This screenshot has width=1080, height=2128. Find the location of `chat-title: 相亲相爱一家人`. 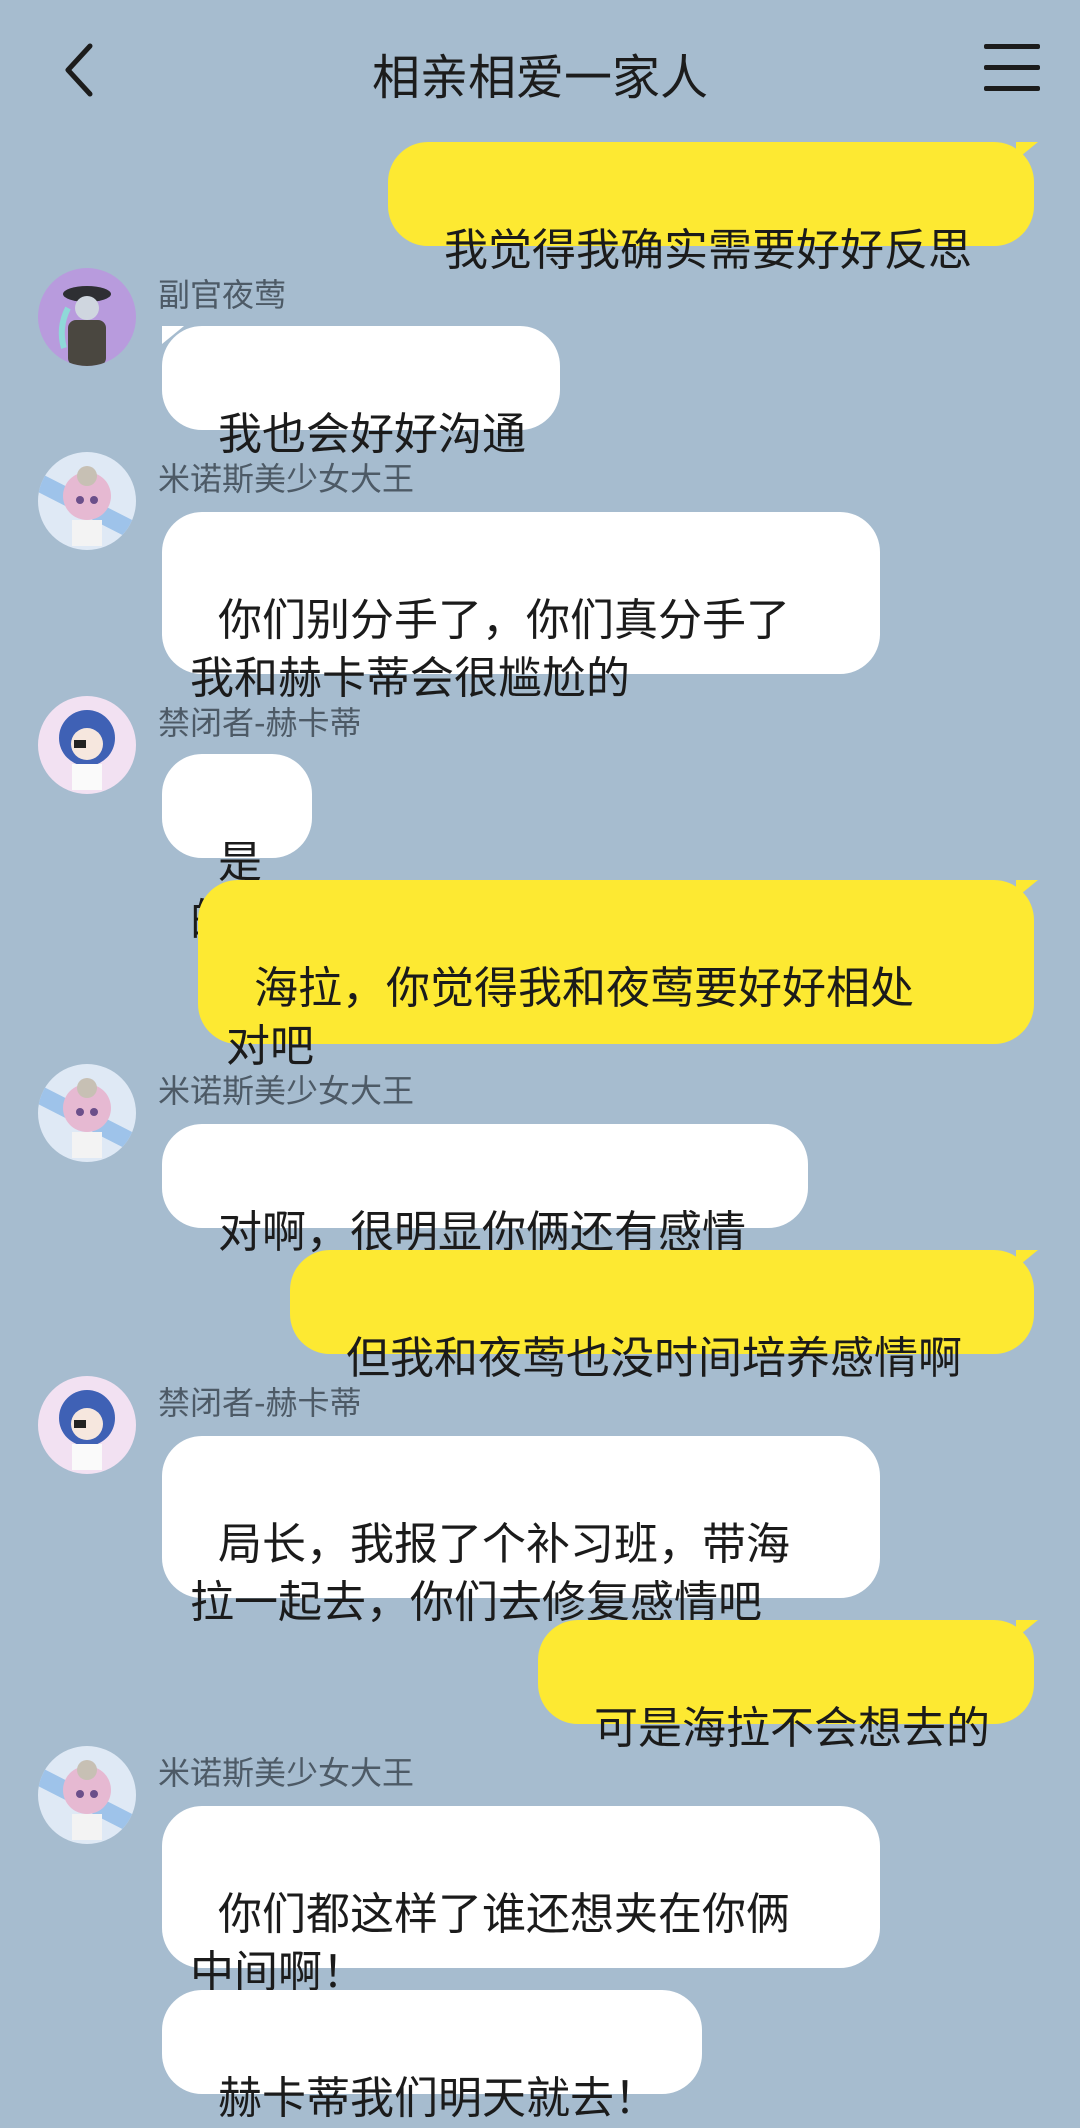

chat-title: 相亲相爱一家人 is located at coordinates (539, 78).